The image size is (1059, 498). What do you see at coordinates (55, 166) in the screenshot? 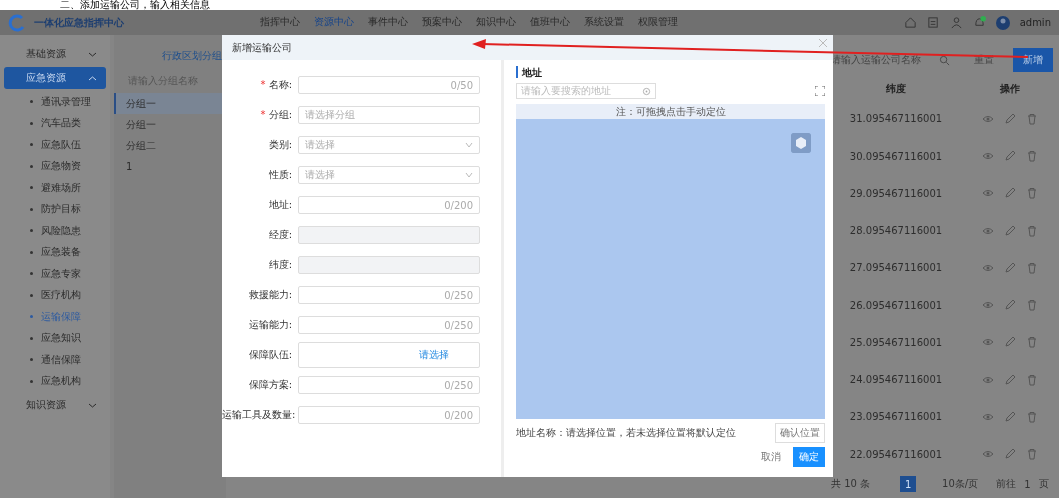
I see `sidebar-subitem: 应急物资` at bounding box center [55, 166].